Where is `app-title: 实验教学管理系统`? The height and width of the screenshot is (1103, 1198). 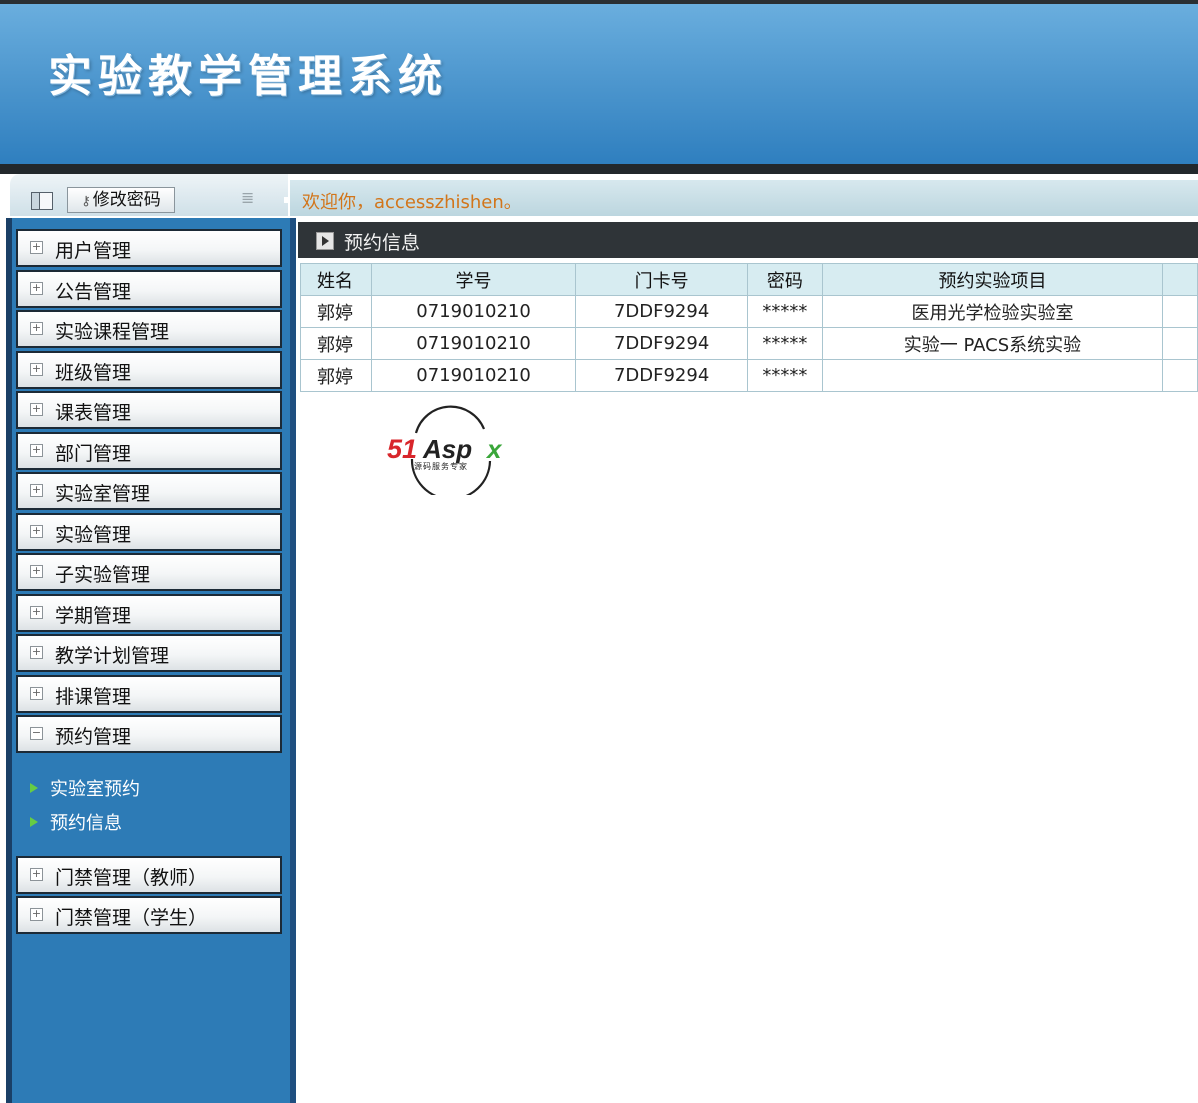
app-title: 实验教学管理系统 is located at coordinates (248, 76).